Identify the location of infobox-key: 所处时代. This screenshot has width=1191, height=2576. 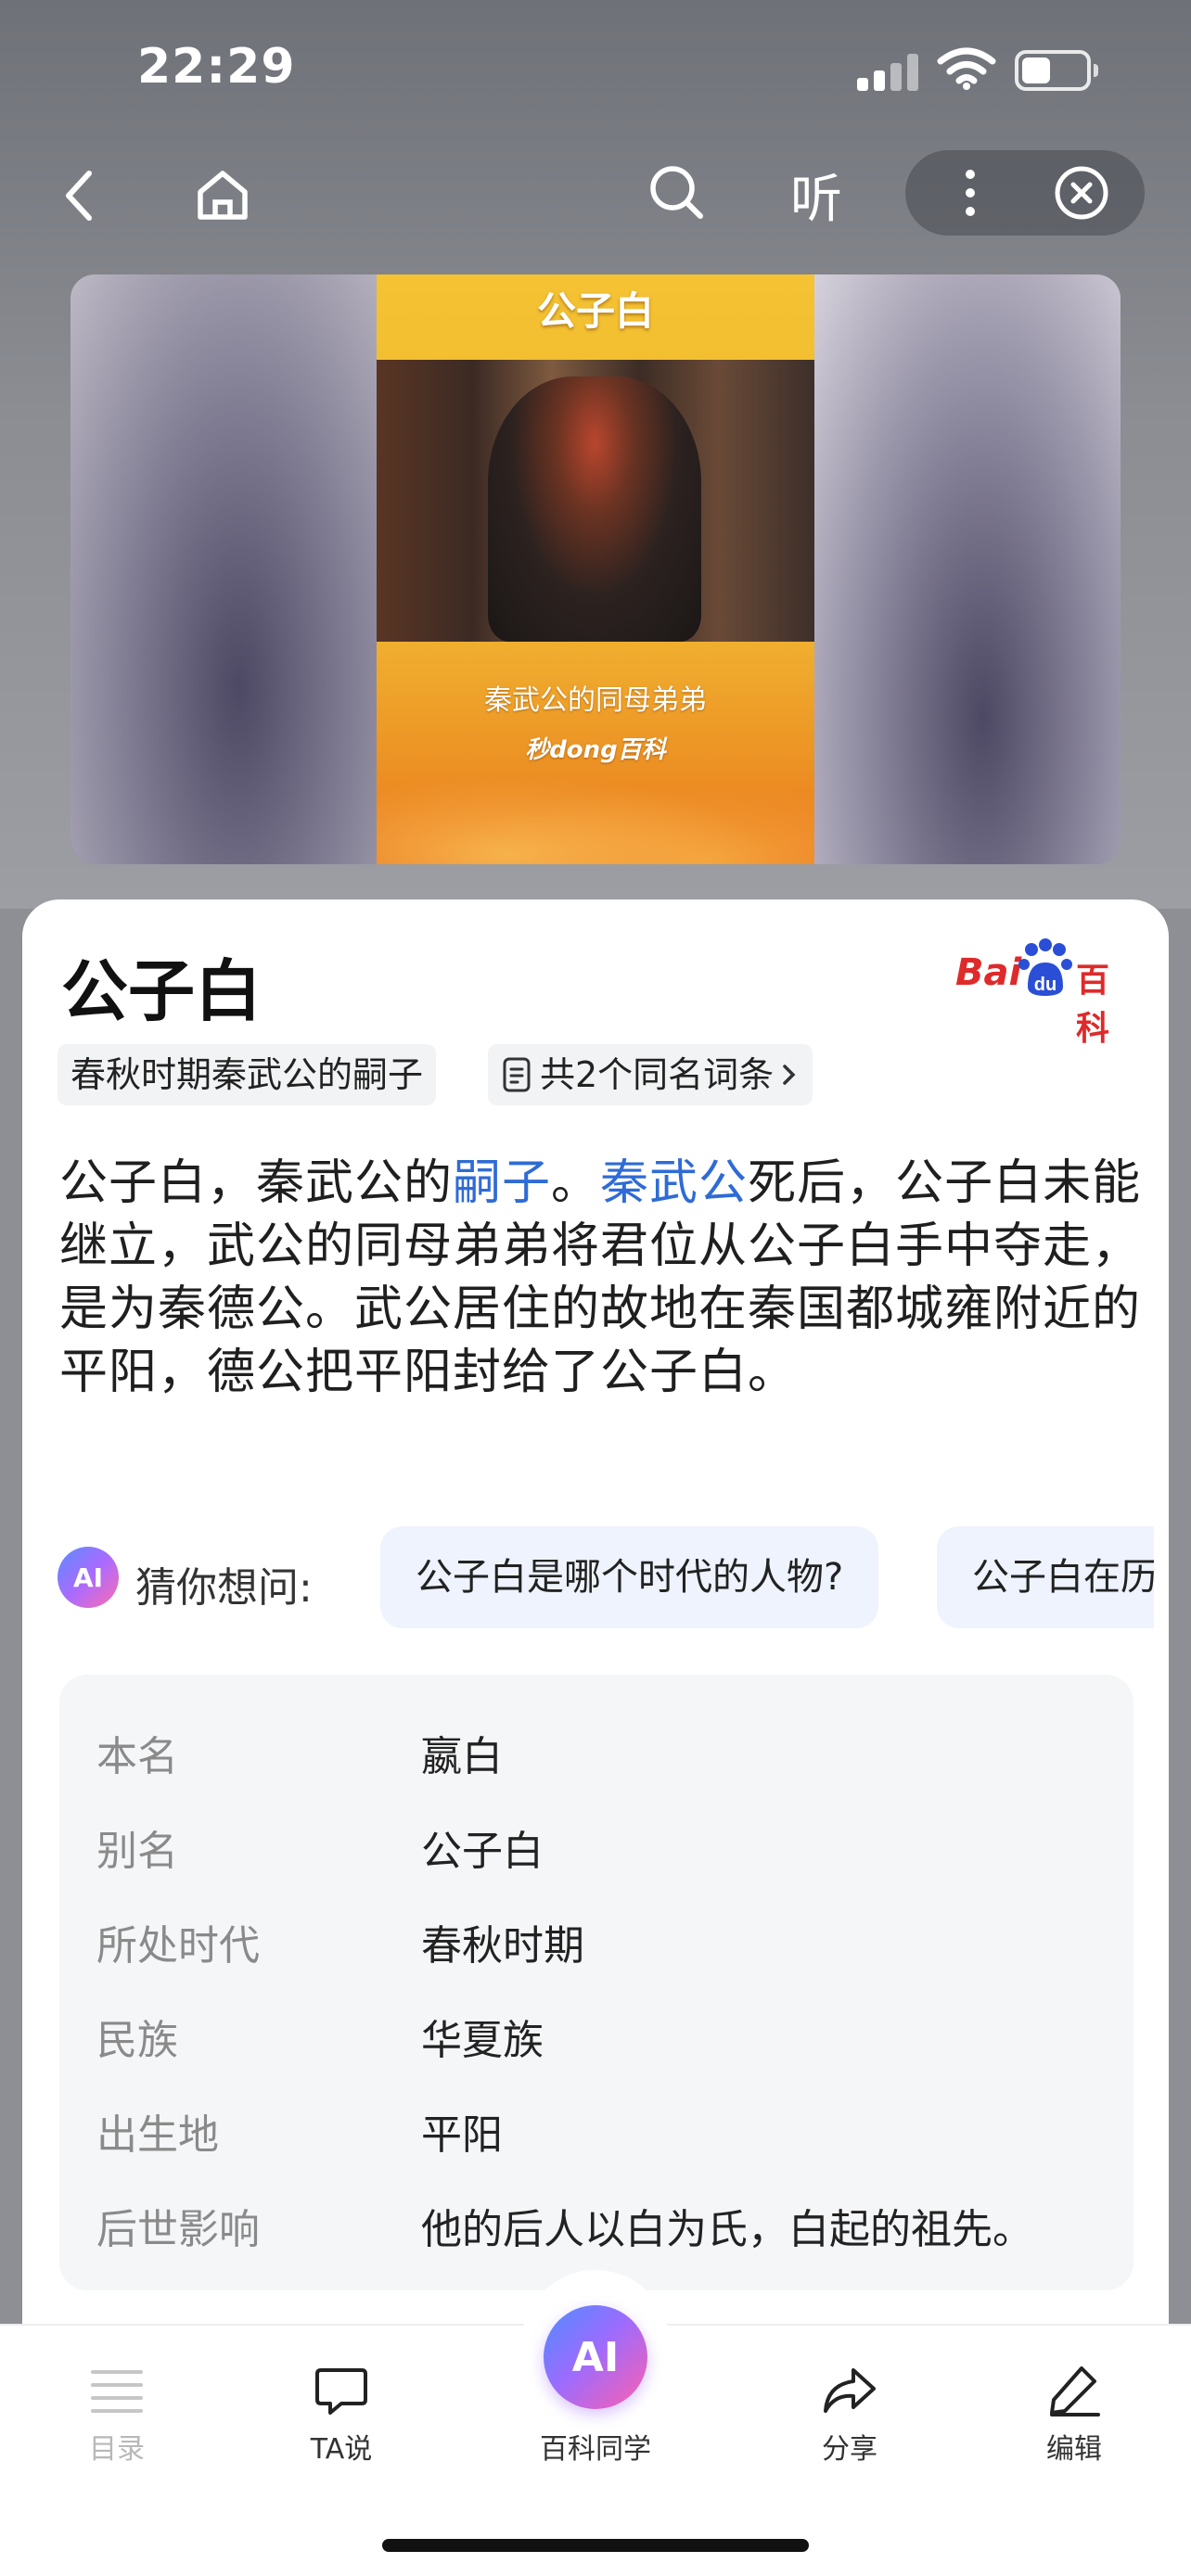
(178, 1946).